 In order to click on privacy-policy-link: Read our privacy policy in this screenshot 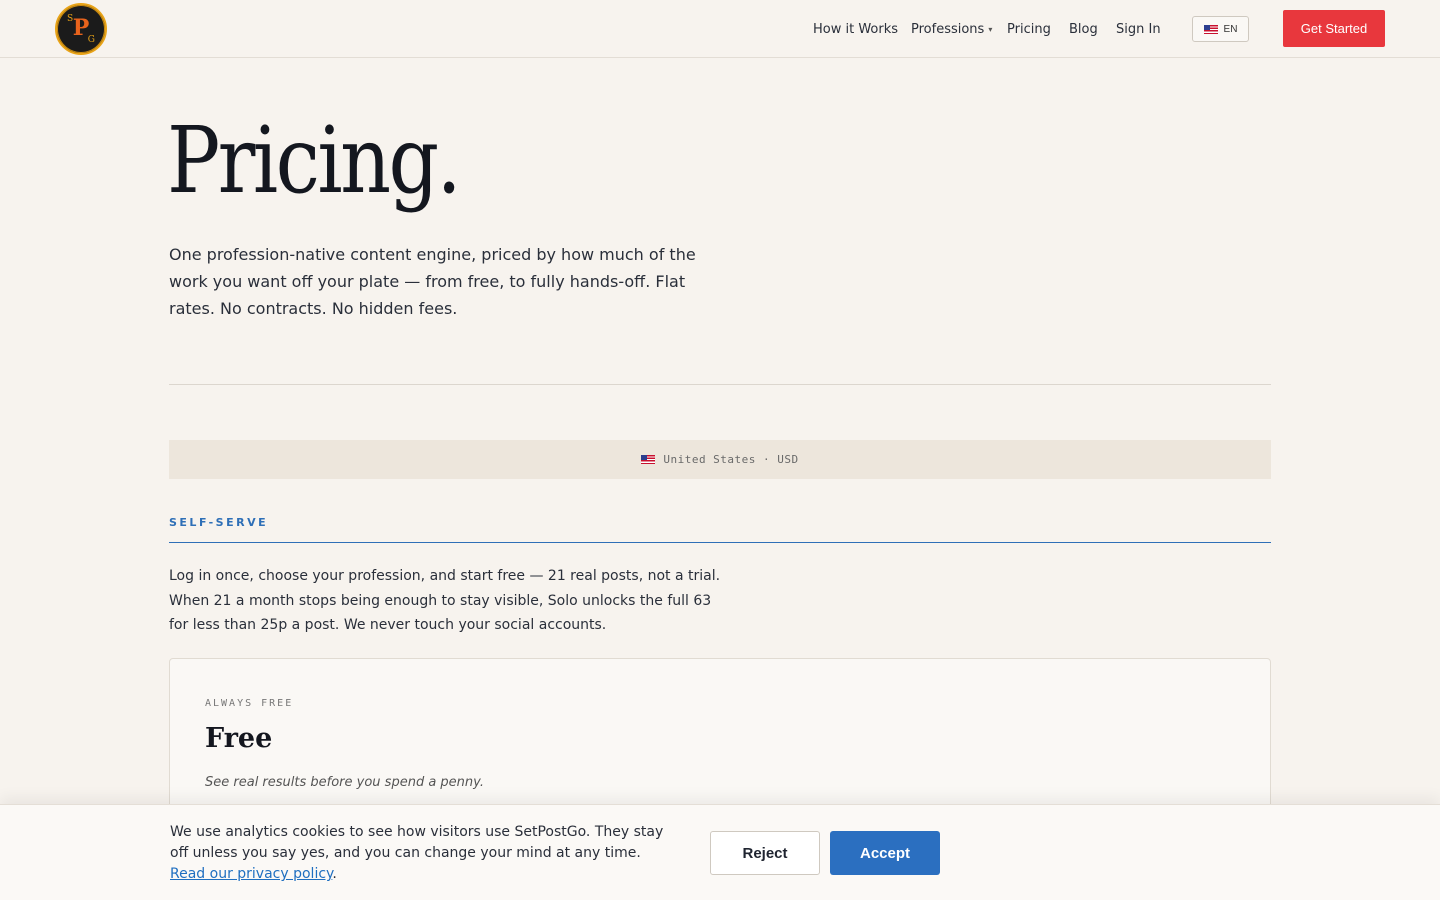, I will do `click(251, 874)`.